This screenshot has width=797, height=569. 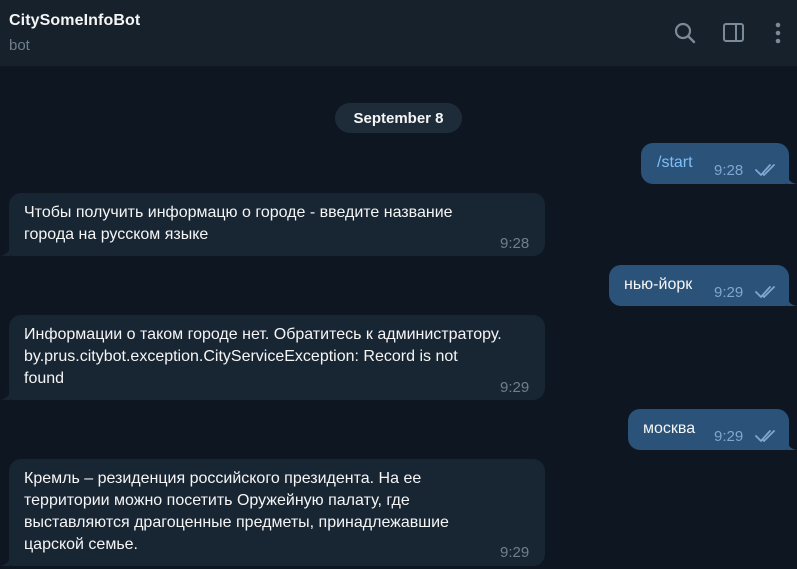 I want to click on chat-title: CitySomeInfoBot, so click(x=74, y=21).